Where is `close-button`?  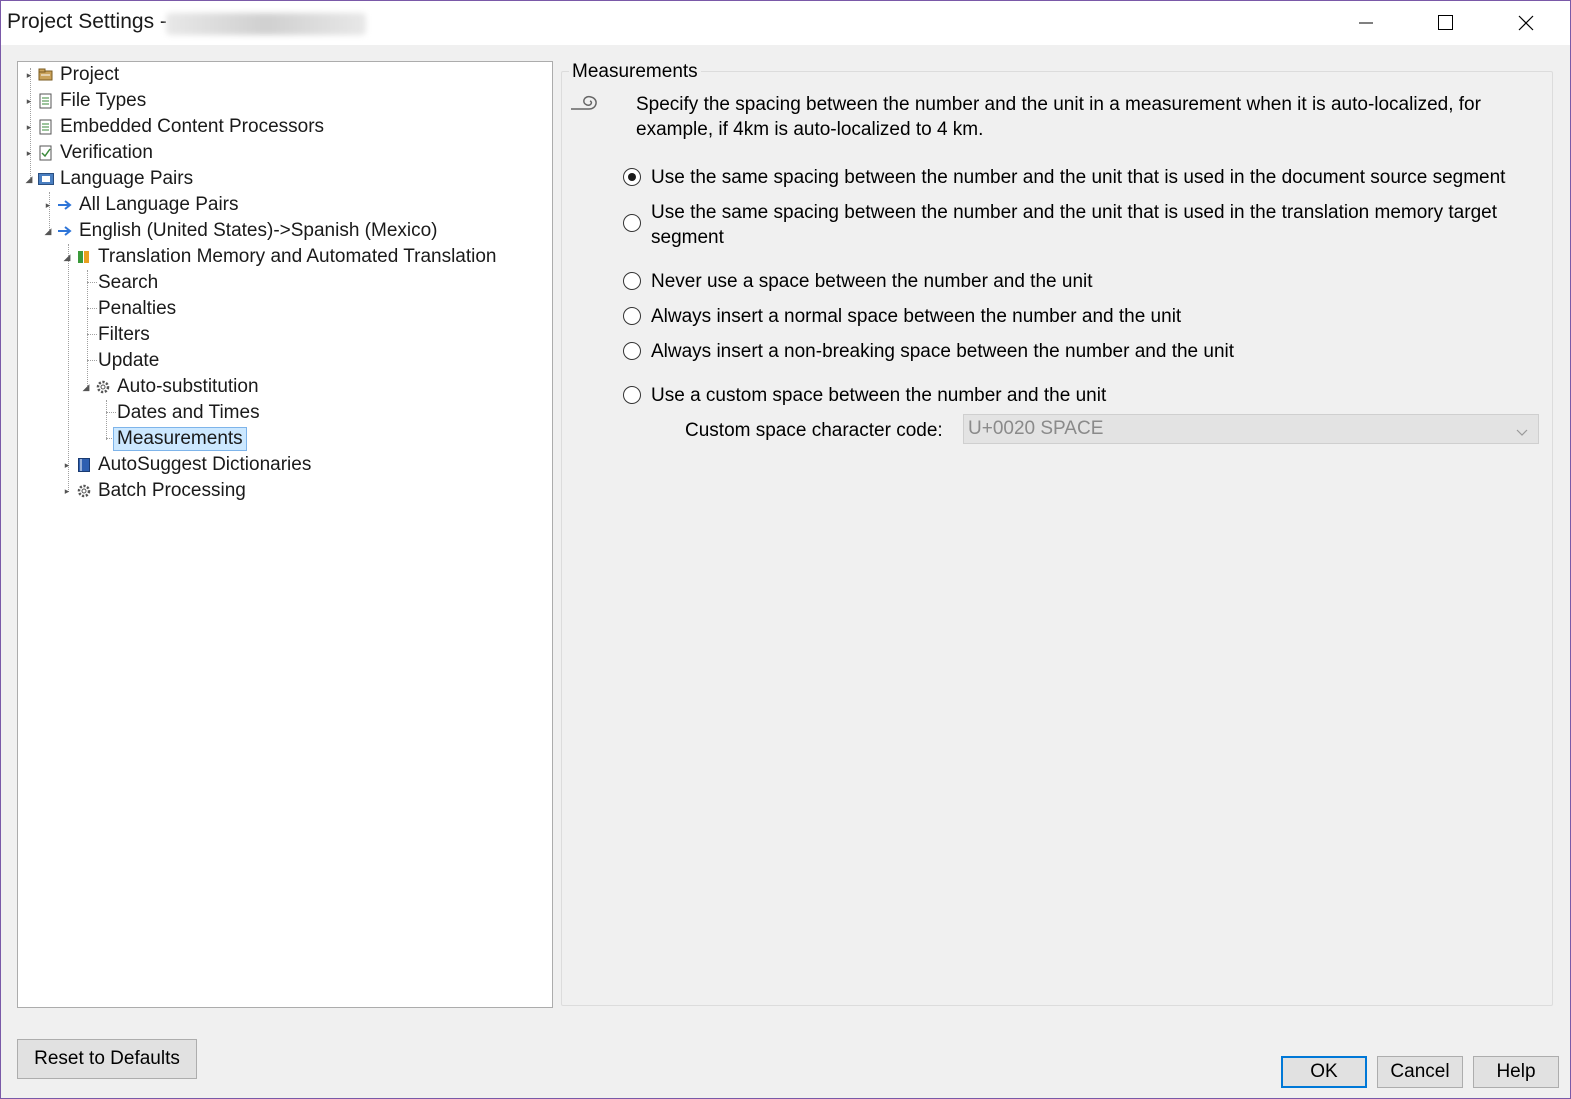 close-button is located at coordinates (1526, 23).